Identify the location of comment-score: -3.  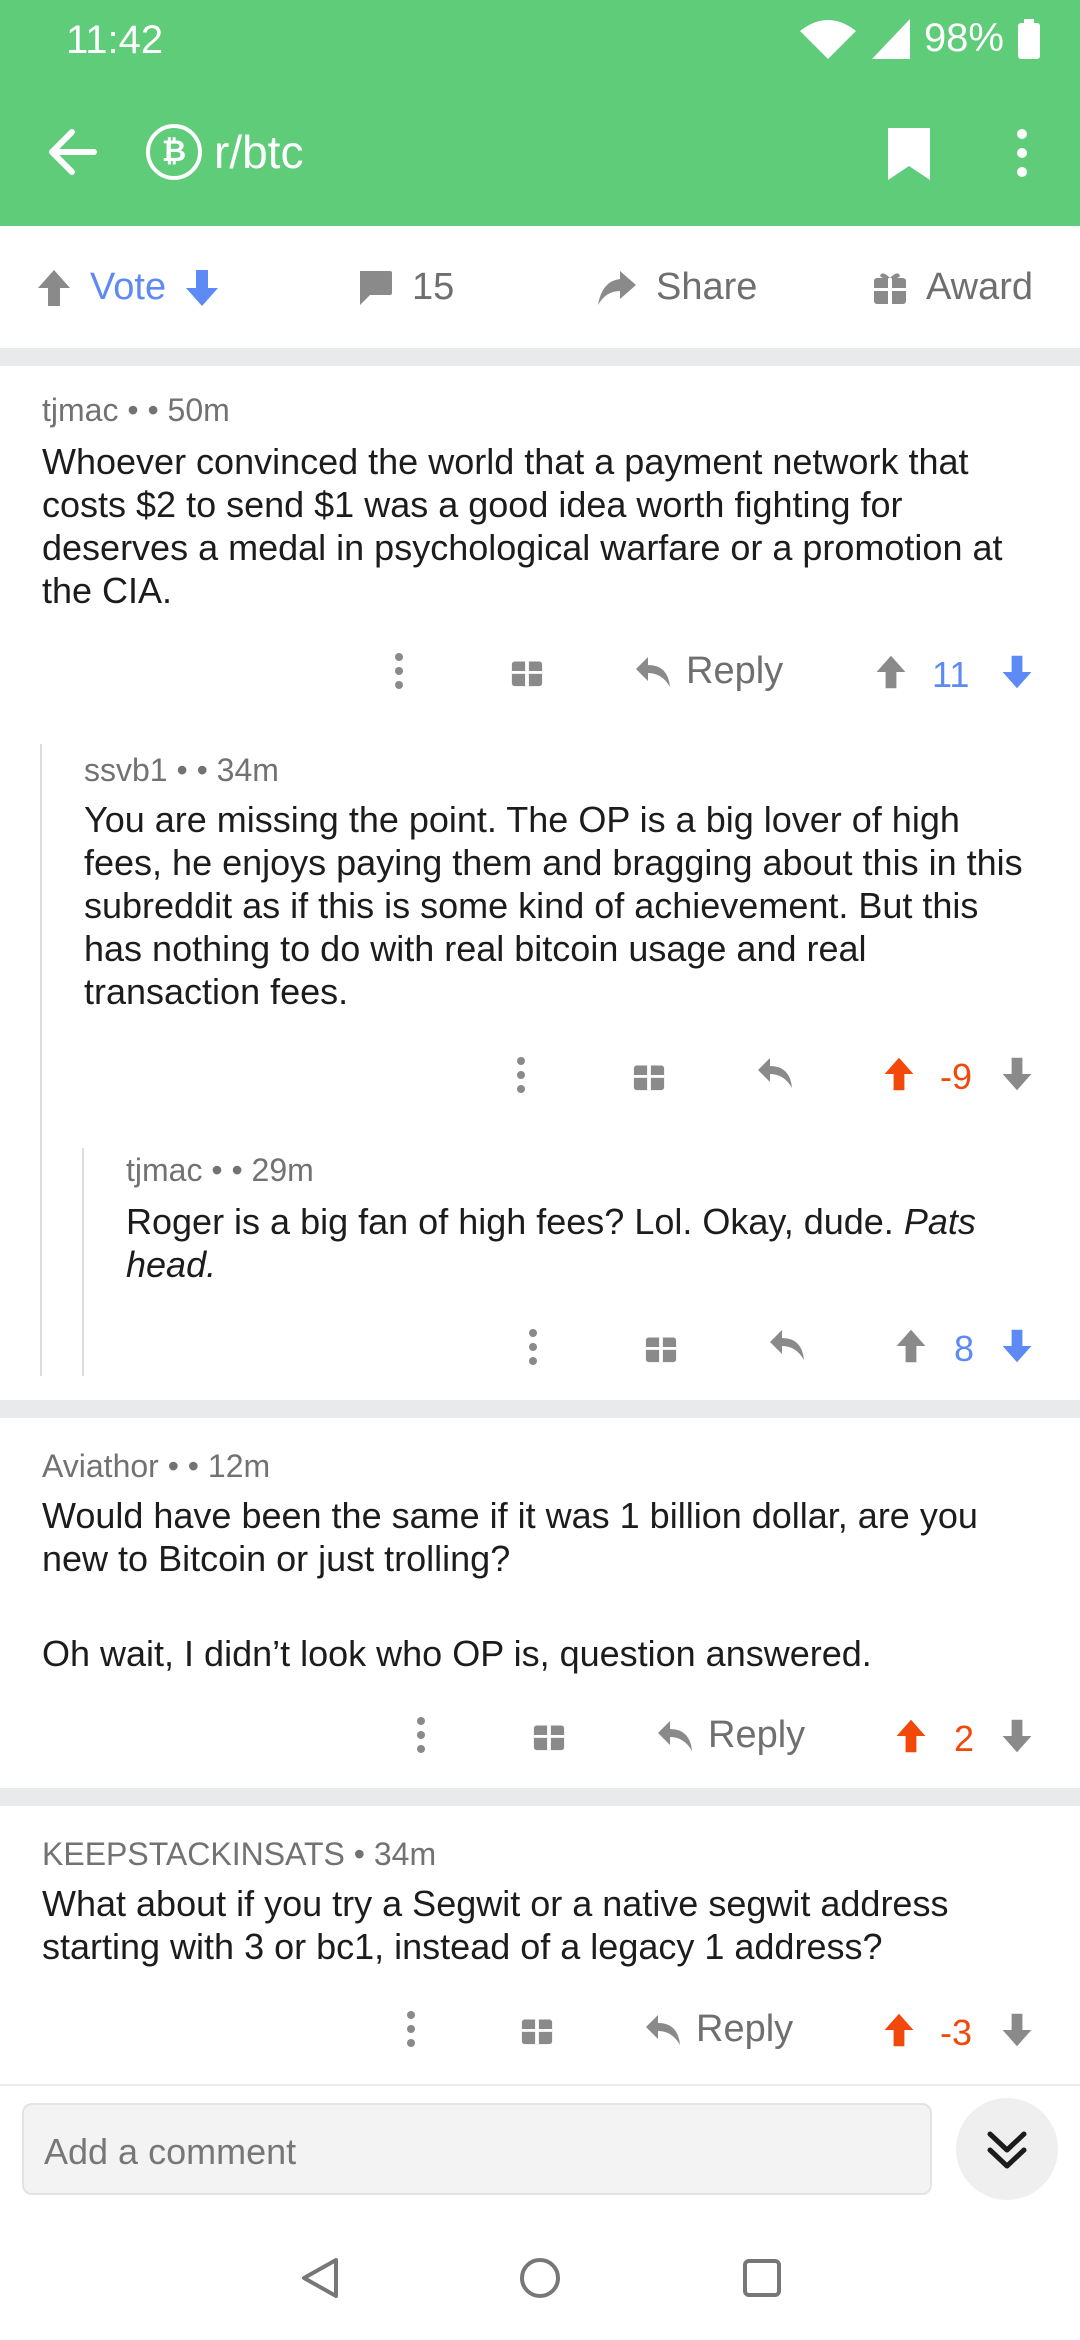
(956, 2032).